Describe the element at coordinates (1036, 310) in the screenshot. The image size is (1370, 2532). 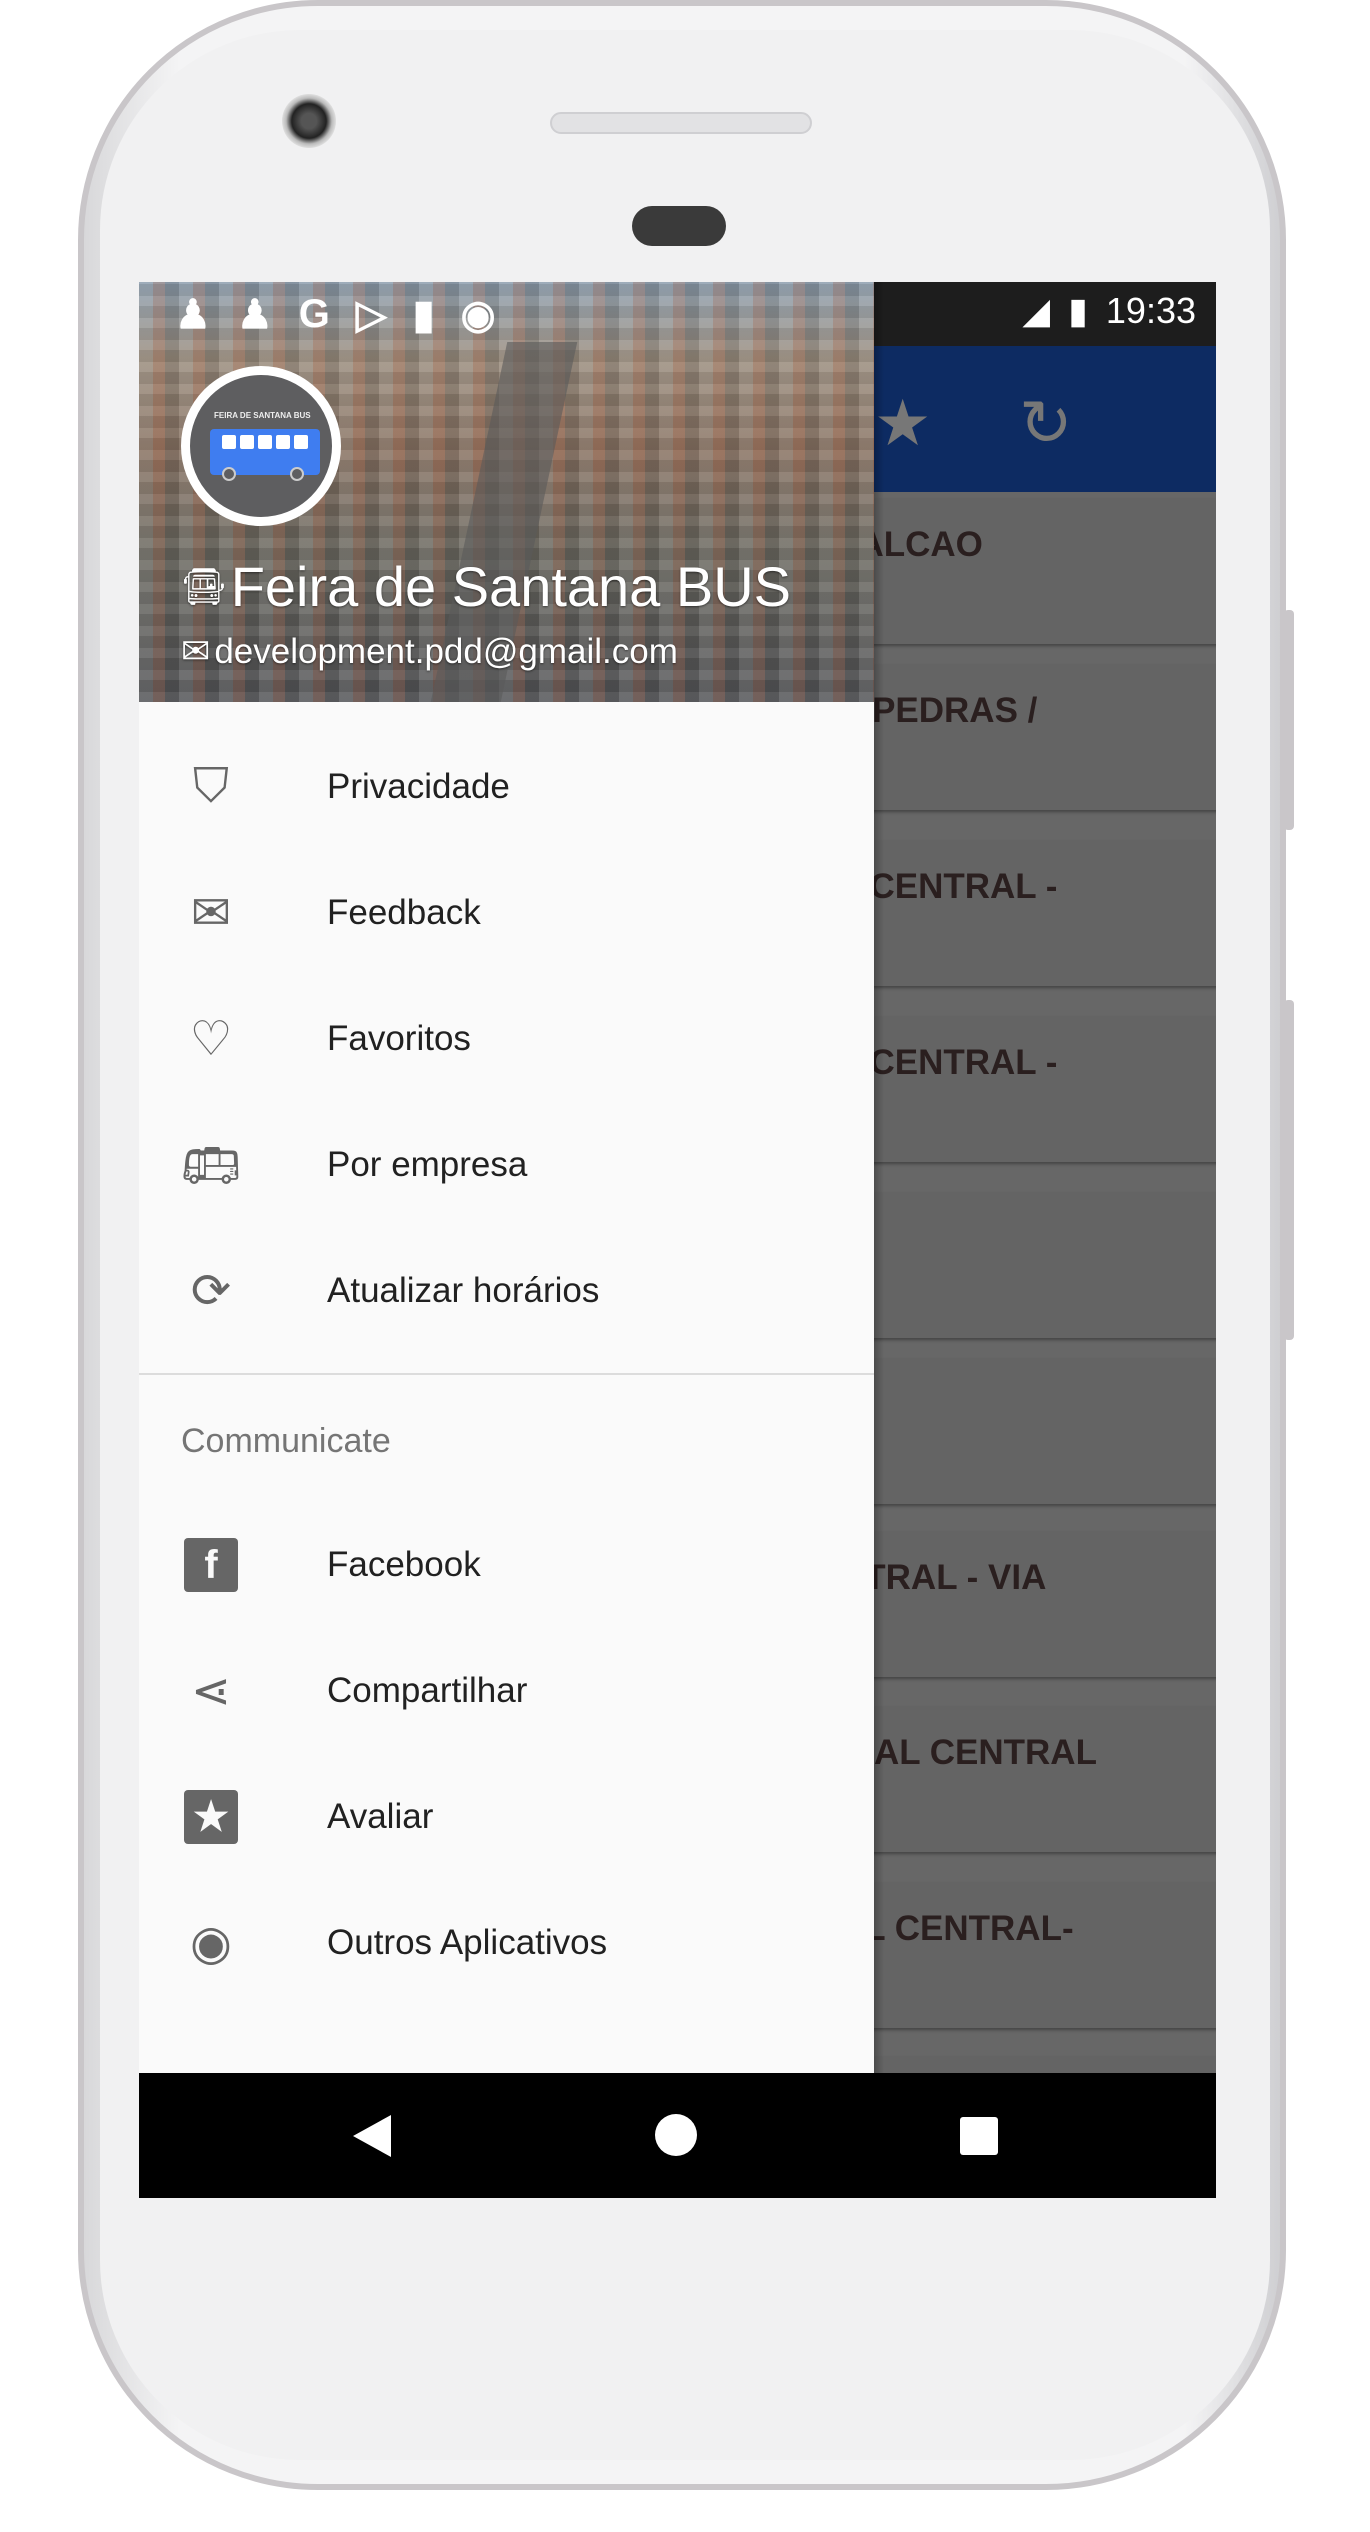
I see `signal-icon: ◢` at that location.